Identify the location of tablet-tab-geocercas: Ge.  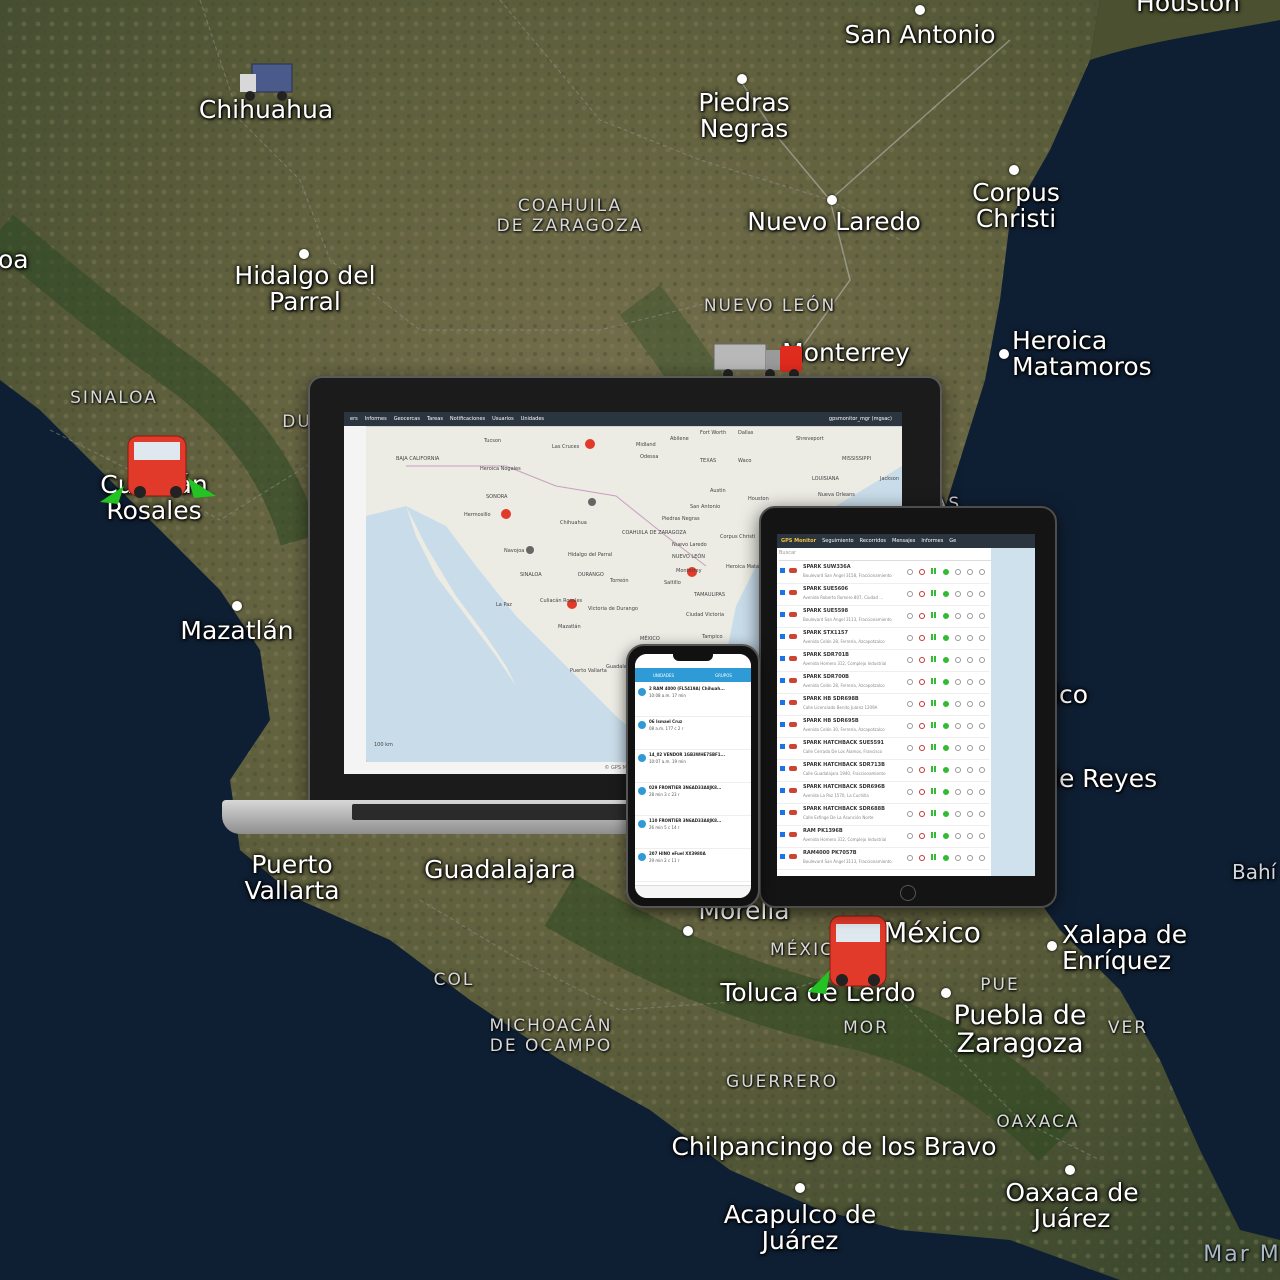
(952, 541).